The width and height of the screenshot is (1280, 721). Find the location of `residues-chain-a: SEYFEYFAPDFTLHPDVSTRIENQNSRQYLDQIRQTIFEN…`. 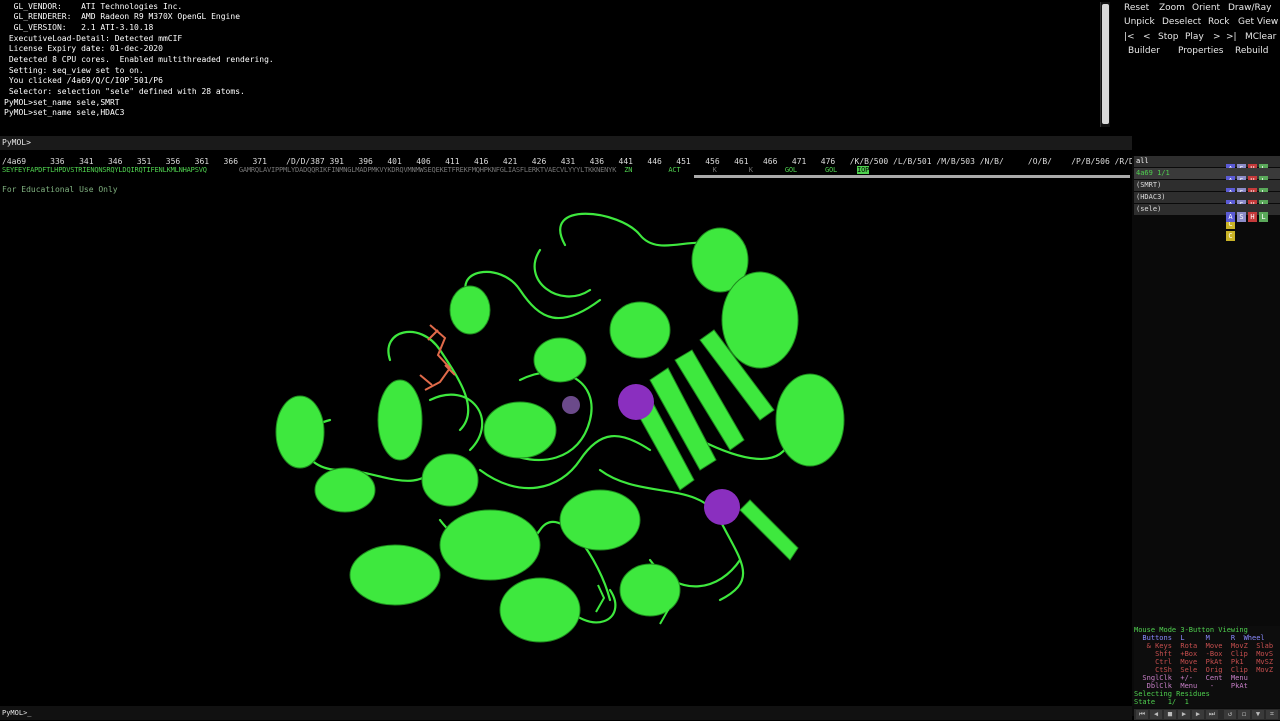

residues-chain-a: SEYFEYFAPDFTLHPDVSTRIENQNSRQYLDQIRQTIFEN… is located at coordinates (104, 170).